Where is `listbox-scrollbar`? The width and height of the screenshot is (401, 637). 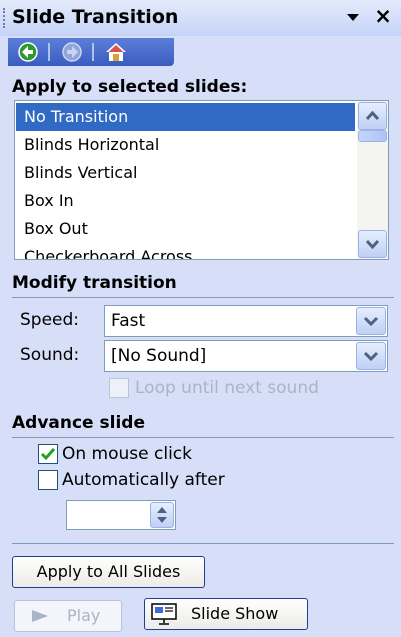 listbox-scrollbar is located at coordinates (372, 180).